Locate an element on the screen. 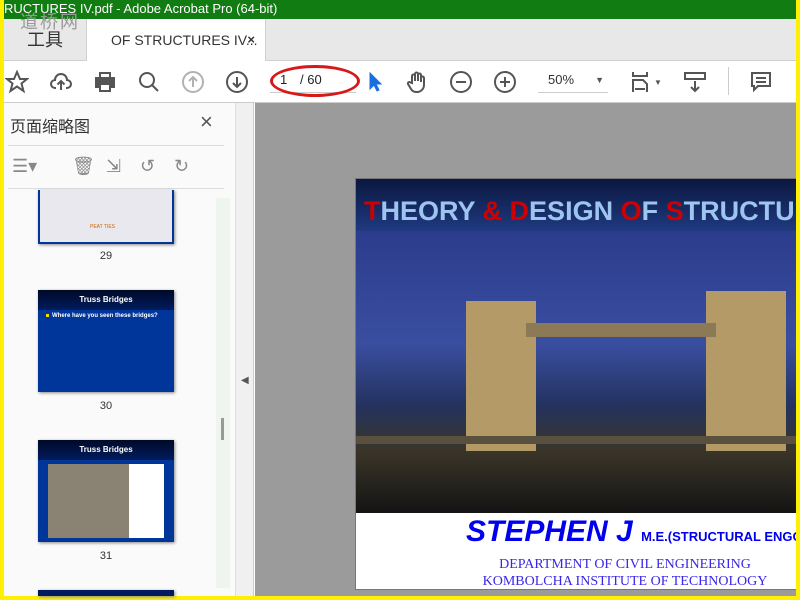  bridge-deck is located at coordinates (576, 440).